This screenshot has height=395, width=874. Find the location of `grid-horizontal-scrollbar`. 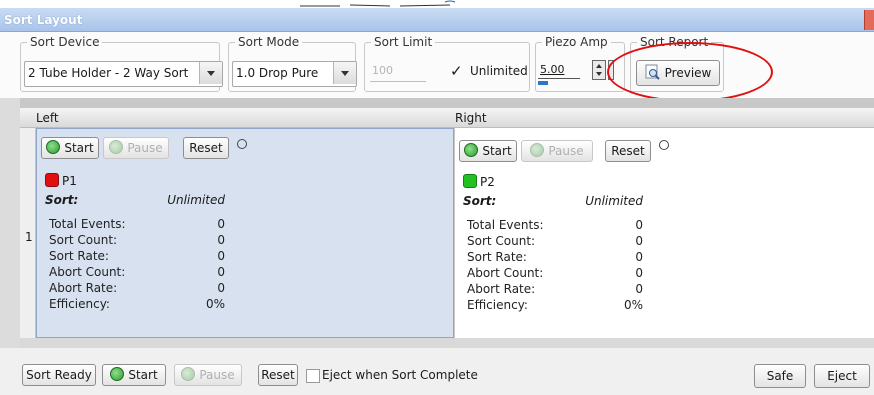

grid-horizontal-scrollbar is located at coordinates (447, 343).